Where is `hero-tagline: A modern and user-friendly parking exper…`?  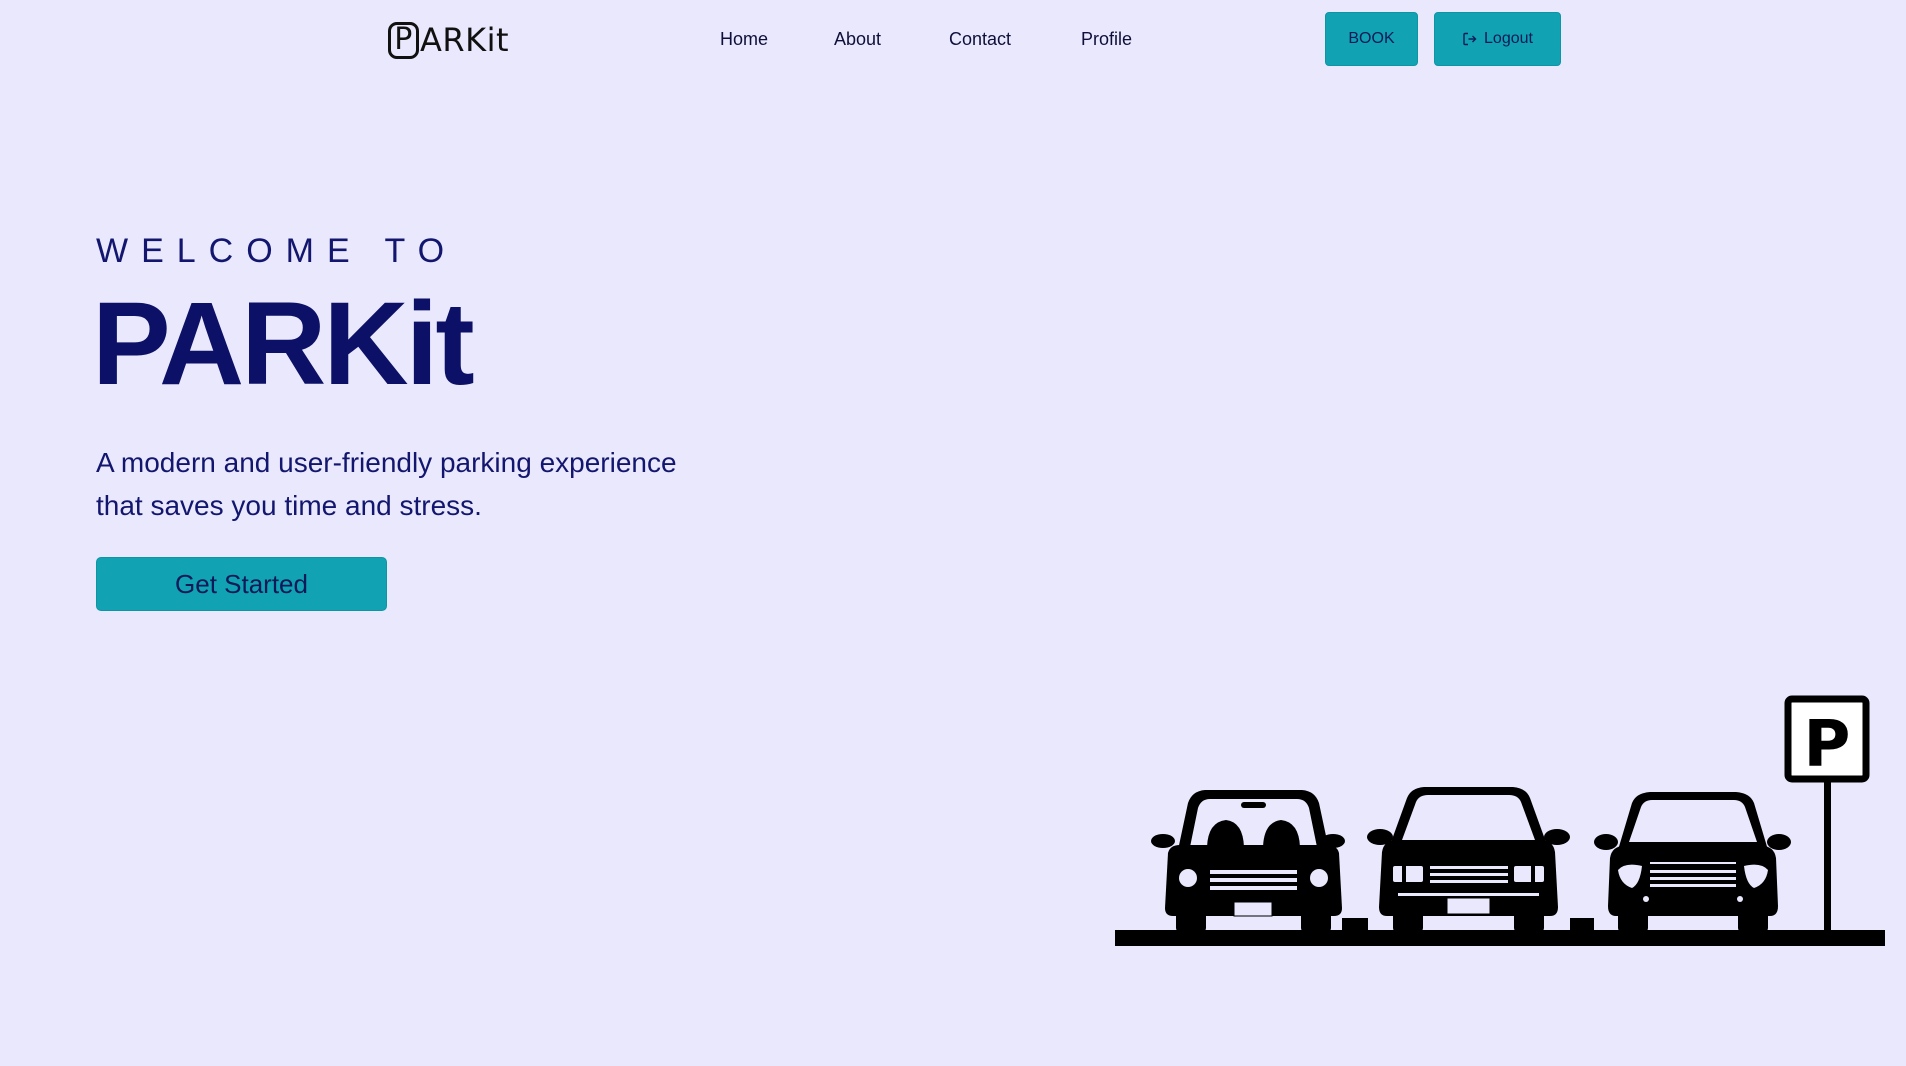
hero-tagline: A modern and user-friendly parking exper… is located at coordinates (421, 484).